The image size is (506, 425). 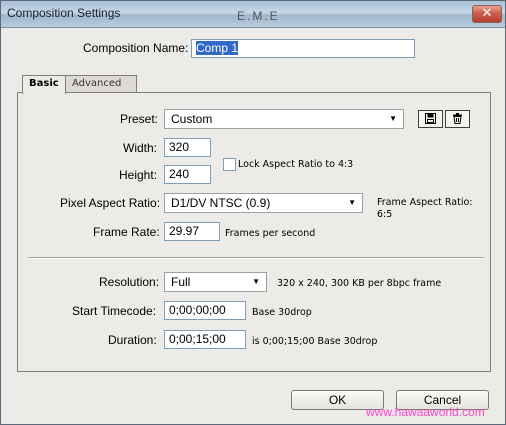 What do you see at coordinates (192, 119) in the screenshot?
I see `preset-value: Custom` at bounding box center [192, 119].